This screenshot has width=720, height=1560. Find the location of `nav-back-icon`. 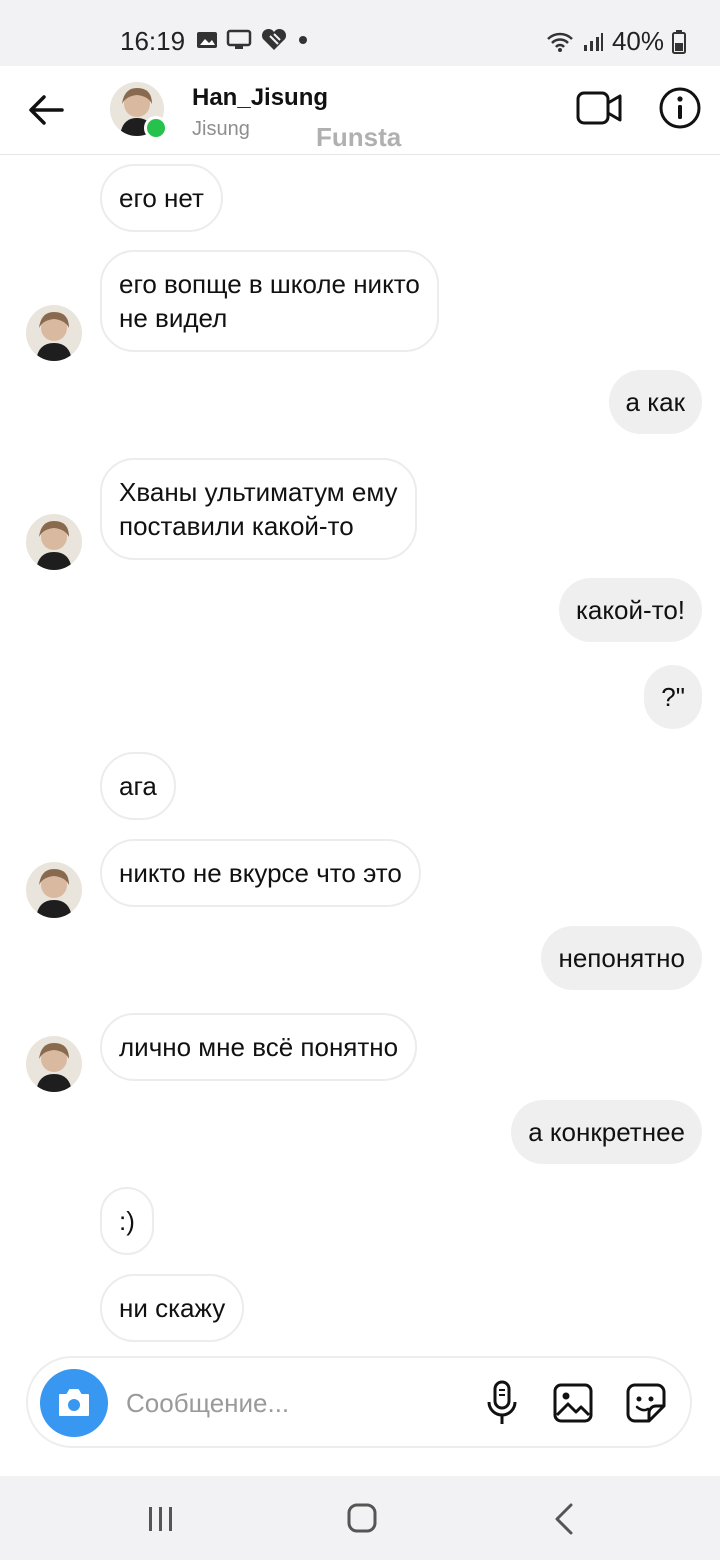

nav-back-icon is located at coordinates (564, 1519).